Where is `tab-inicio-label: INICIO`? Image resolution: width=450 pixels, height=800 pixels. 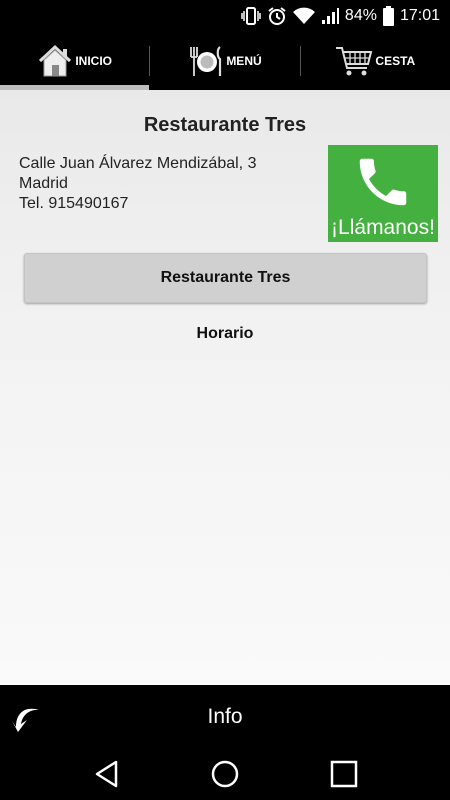
tab-inicio-label: INICIO is located at coordinates (93, 61).